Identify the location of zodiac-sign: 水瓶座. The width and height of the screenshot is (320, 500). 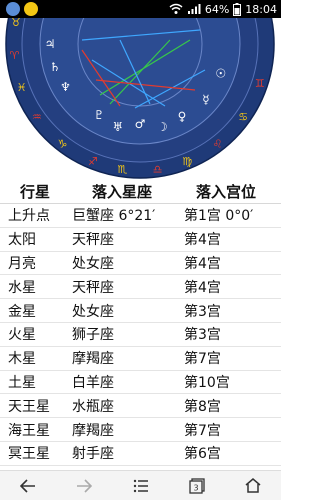
(93, 406).